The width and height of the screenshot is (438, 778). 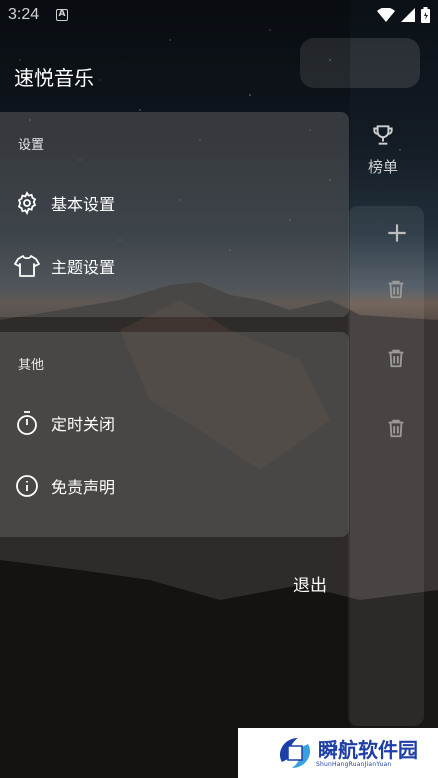 What do you see at coordinates (27, 486) in the screenshot?
I see `info-icon` at bounding box center [27, 486].